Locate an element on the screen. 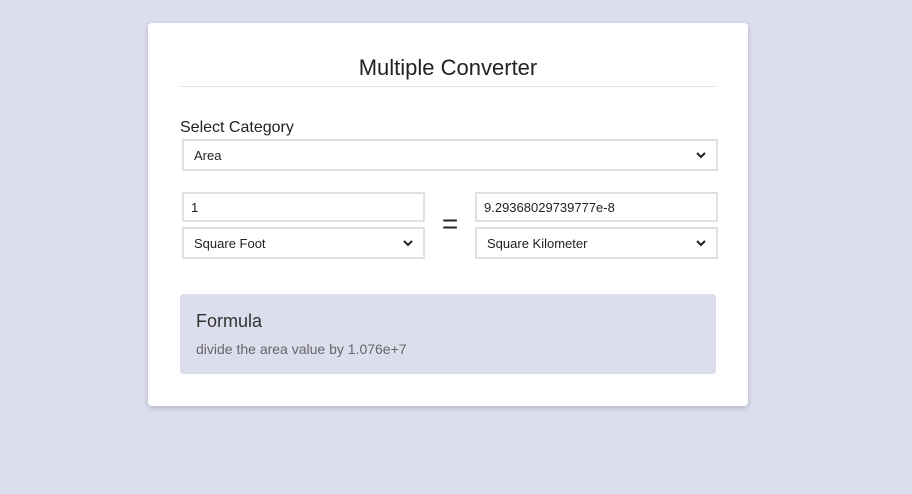 This screenshot has height=494, width=912. category-select: Area is located at coordinates (450, 155).